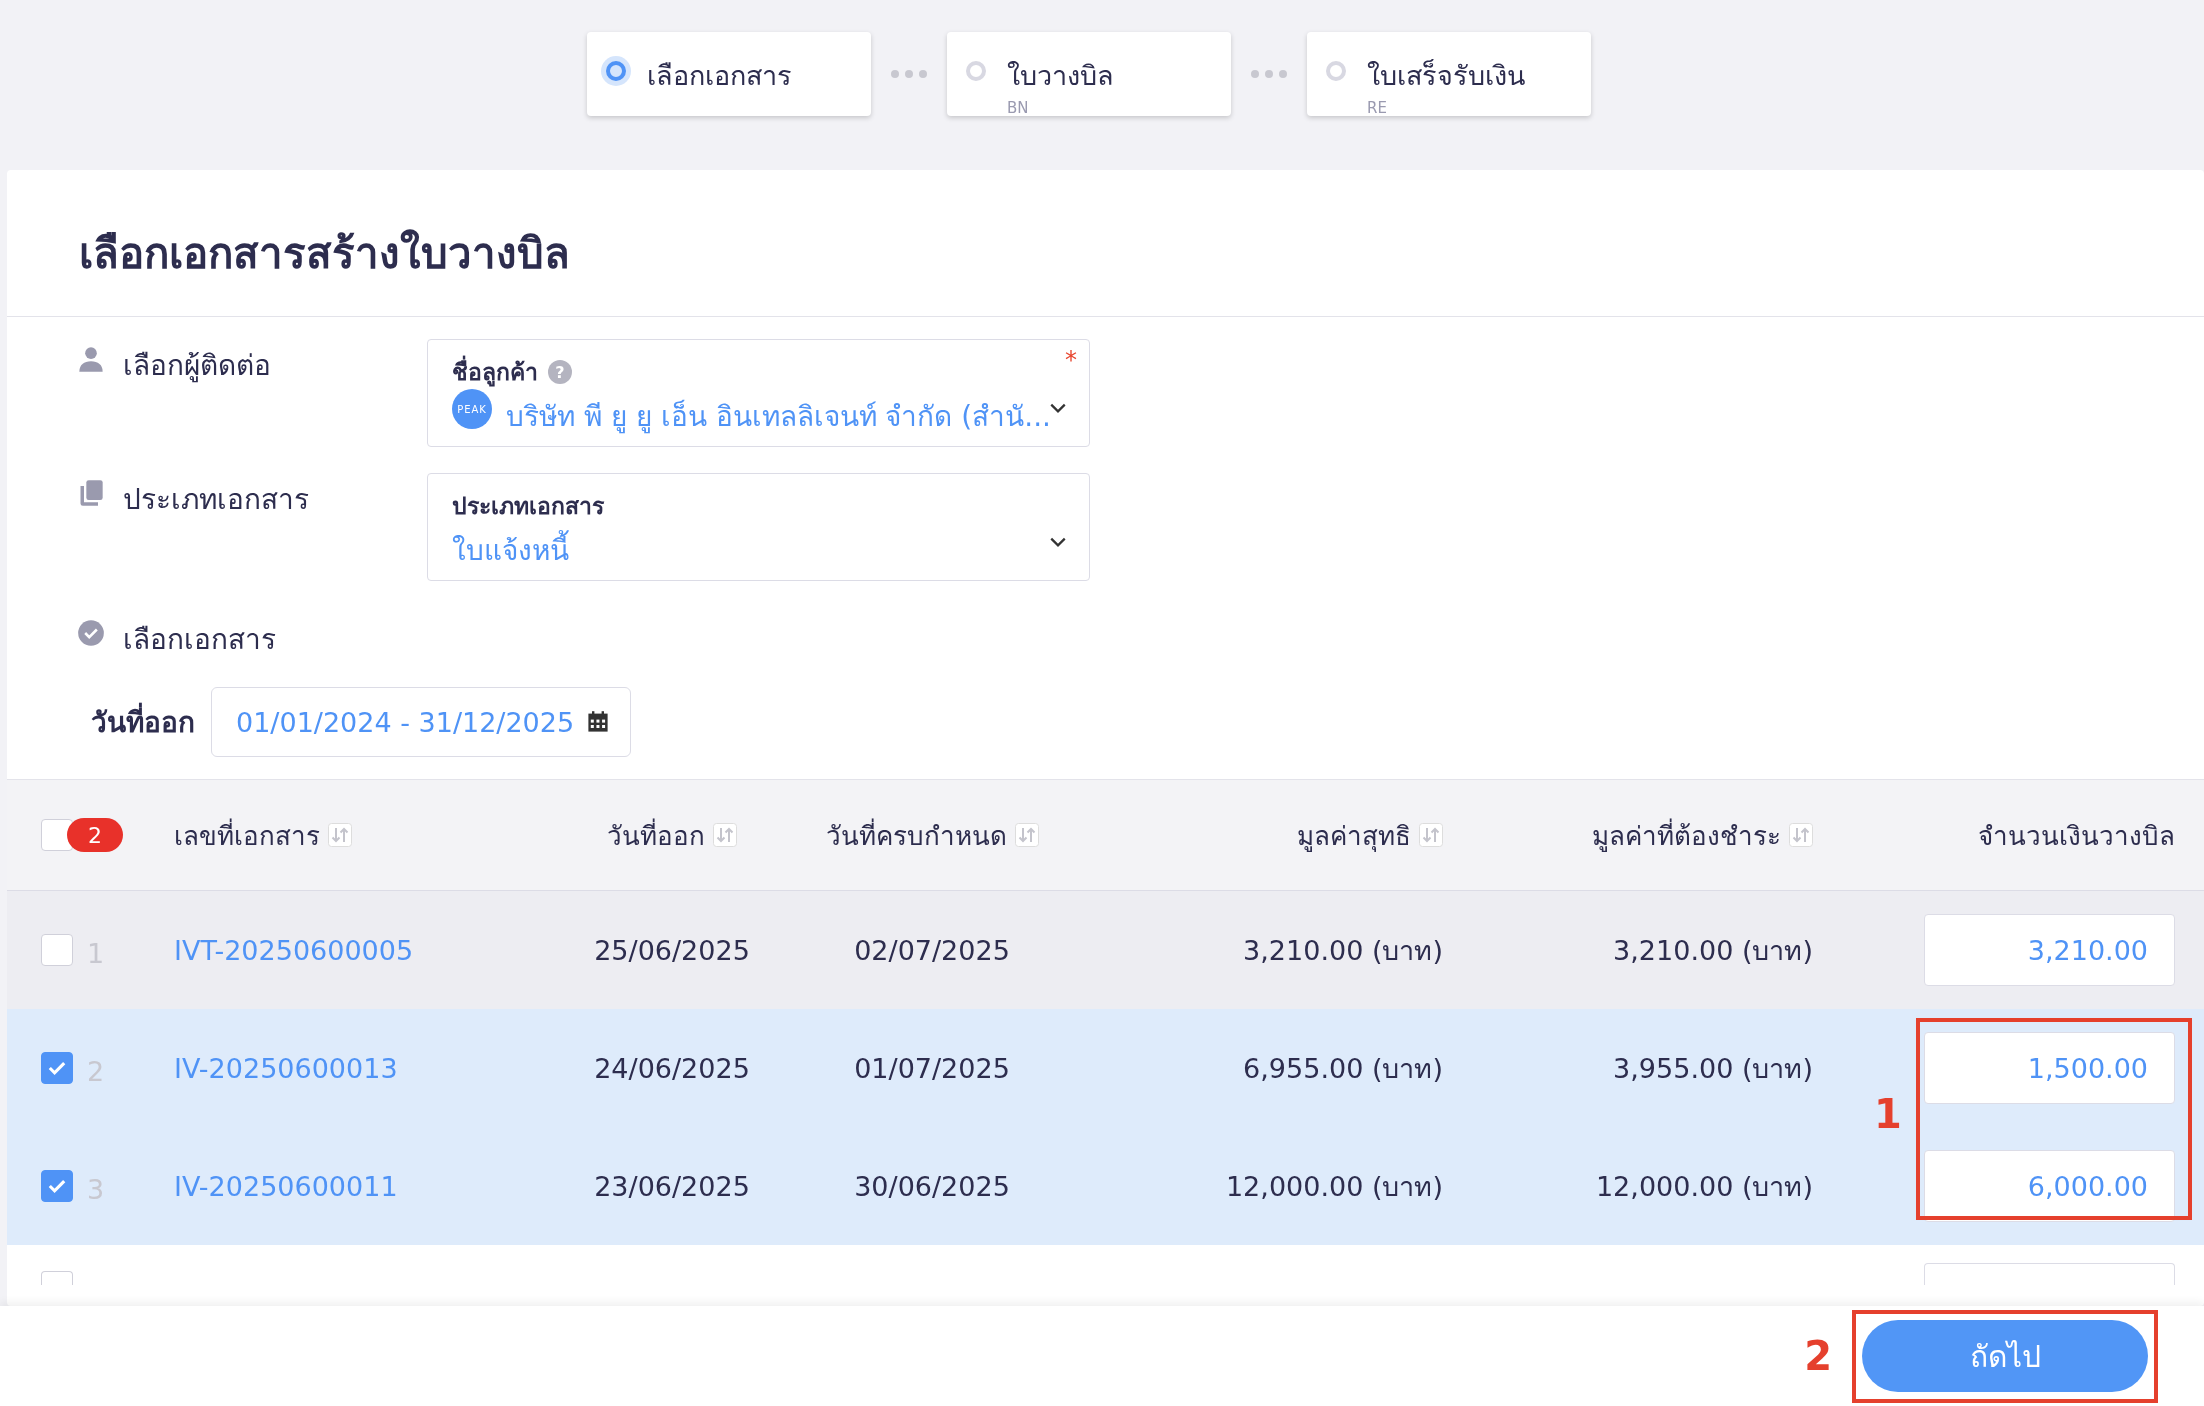 The width and height of the screenshot is (2204, 1406). What do you see at coordinates (95, 835) in the screenshot?
I see `selected-count-badge: 2` at bounding box center [95, 835].